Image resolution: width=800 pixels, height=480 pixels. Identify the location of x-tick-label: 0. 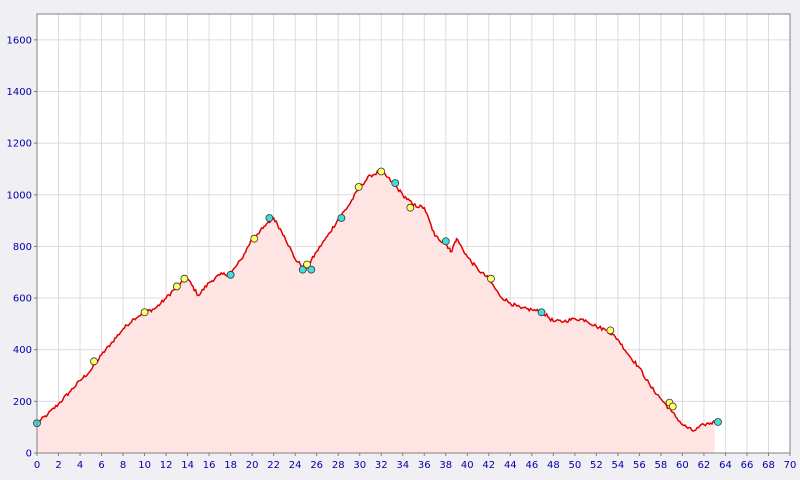
(37, 465).